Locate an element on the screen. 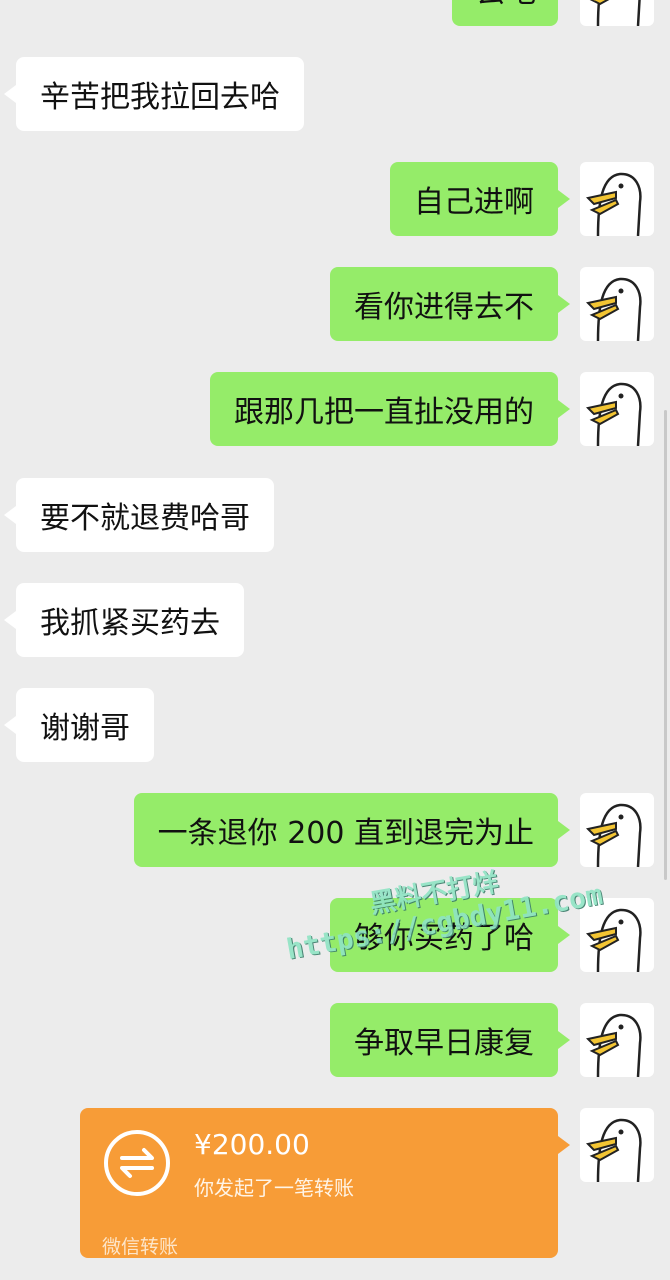 This screenshot has width=670, height=1280. message-row: 去吧 is located at coordinates (335, 13).